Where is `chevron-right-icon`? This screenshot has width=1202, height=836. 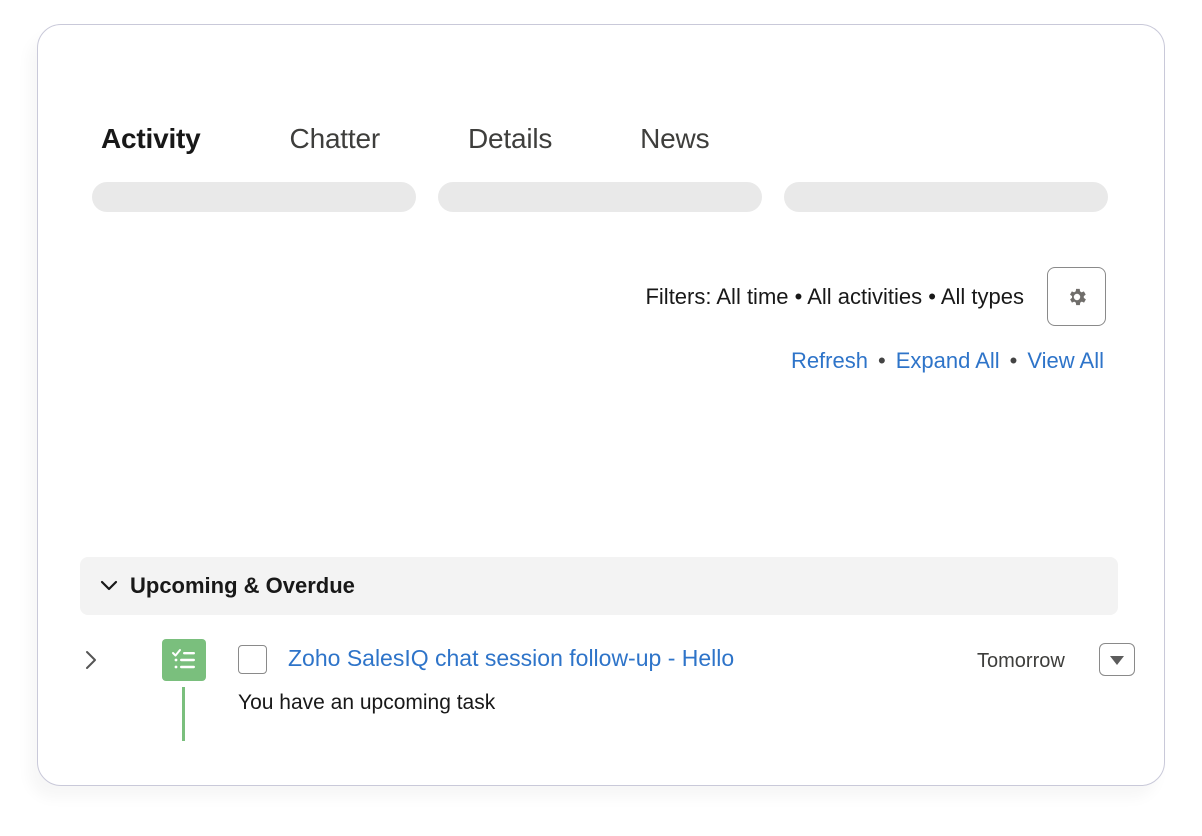 chevron-right-icon is located at coordinates (91, 660).